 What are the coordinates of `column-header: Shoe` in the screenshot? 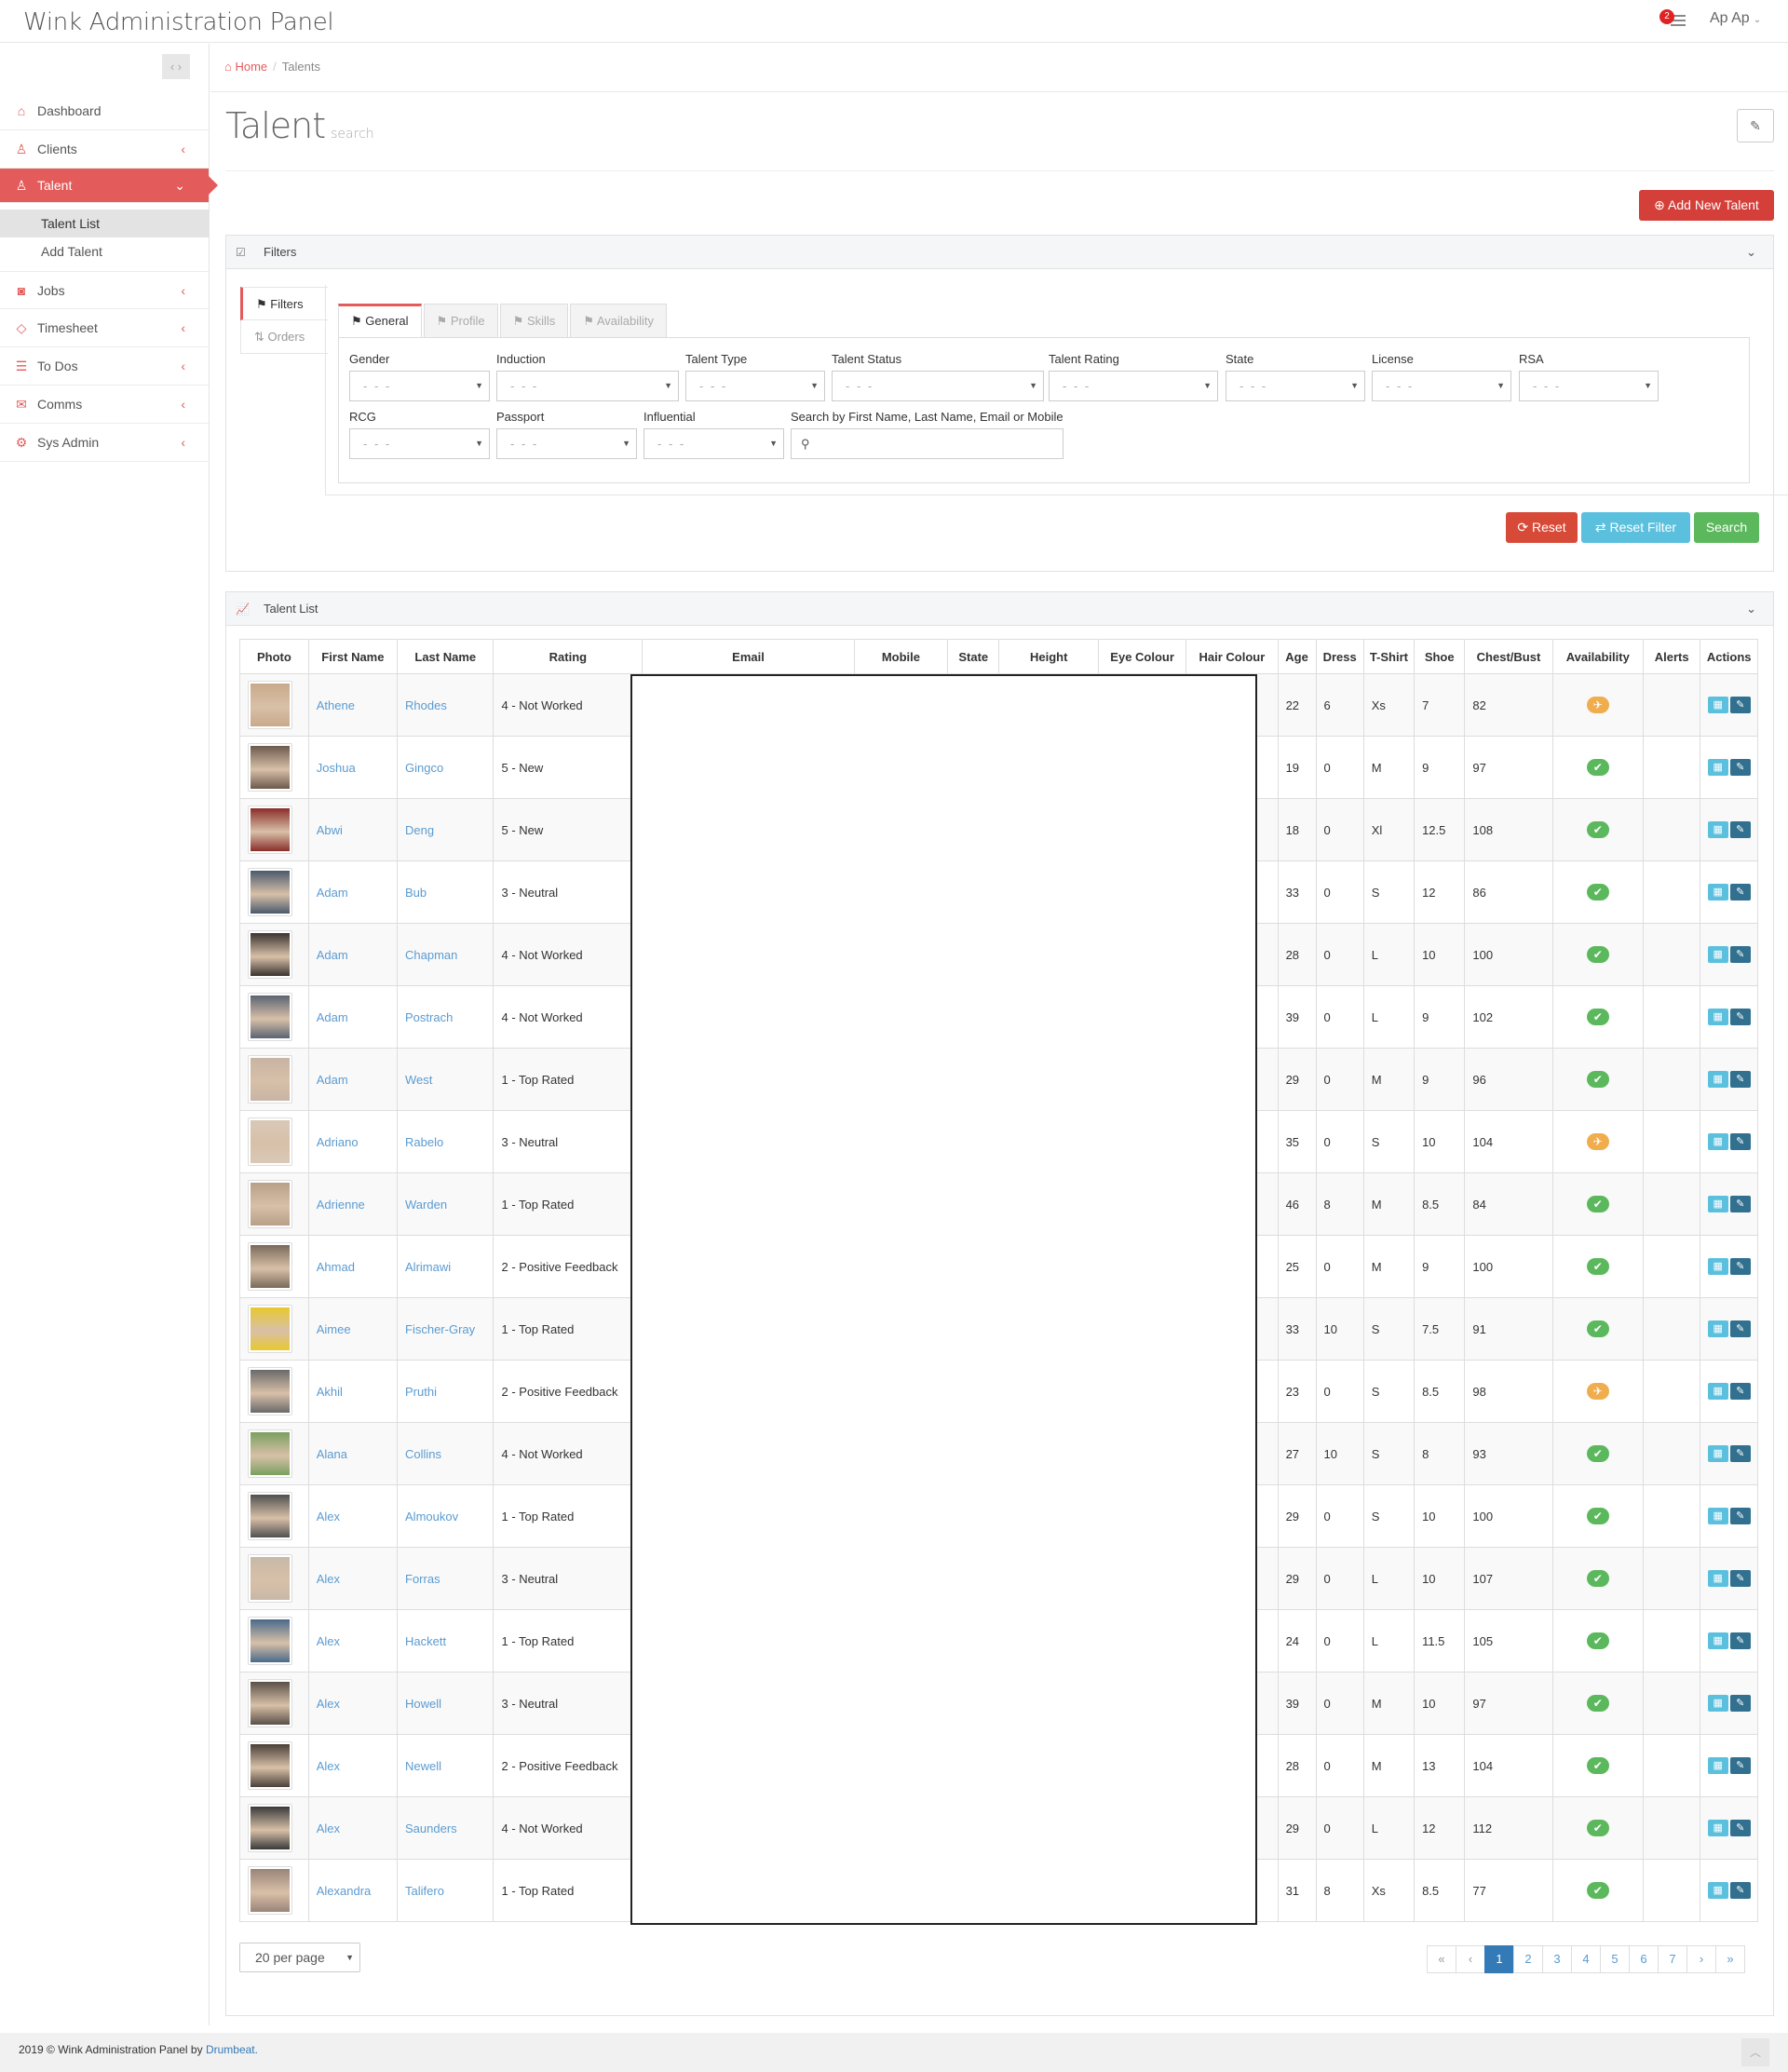 It's located at (1440, 656).